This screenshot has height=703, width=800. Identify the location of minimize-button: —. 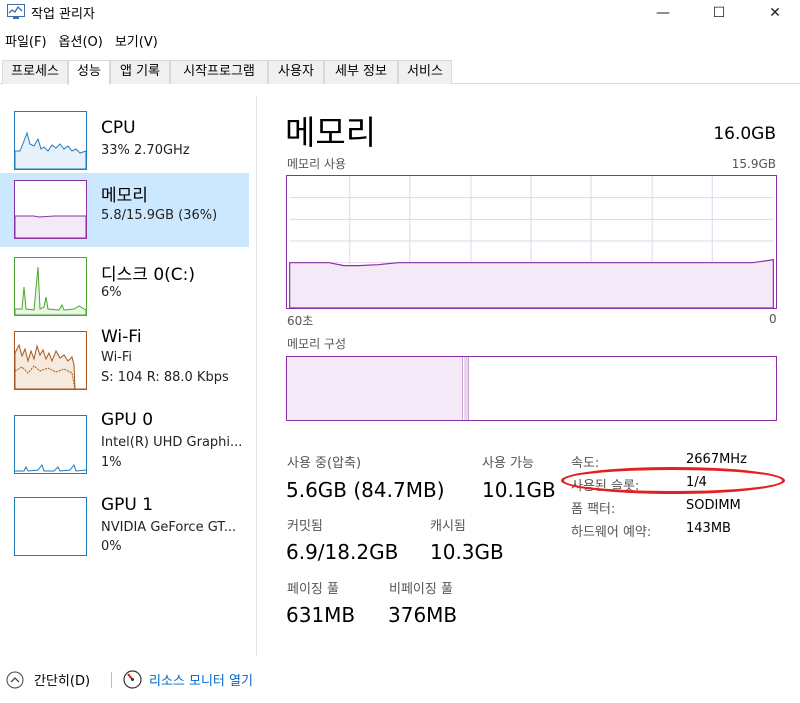
(663, 13).